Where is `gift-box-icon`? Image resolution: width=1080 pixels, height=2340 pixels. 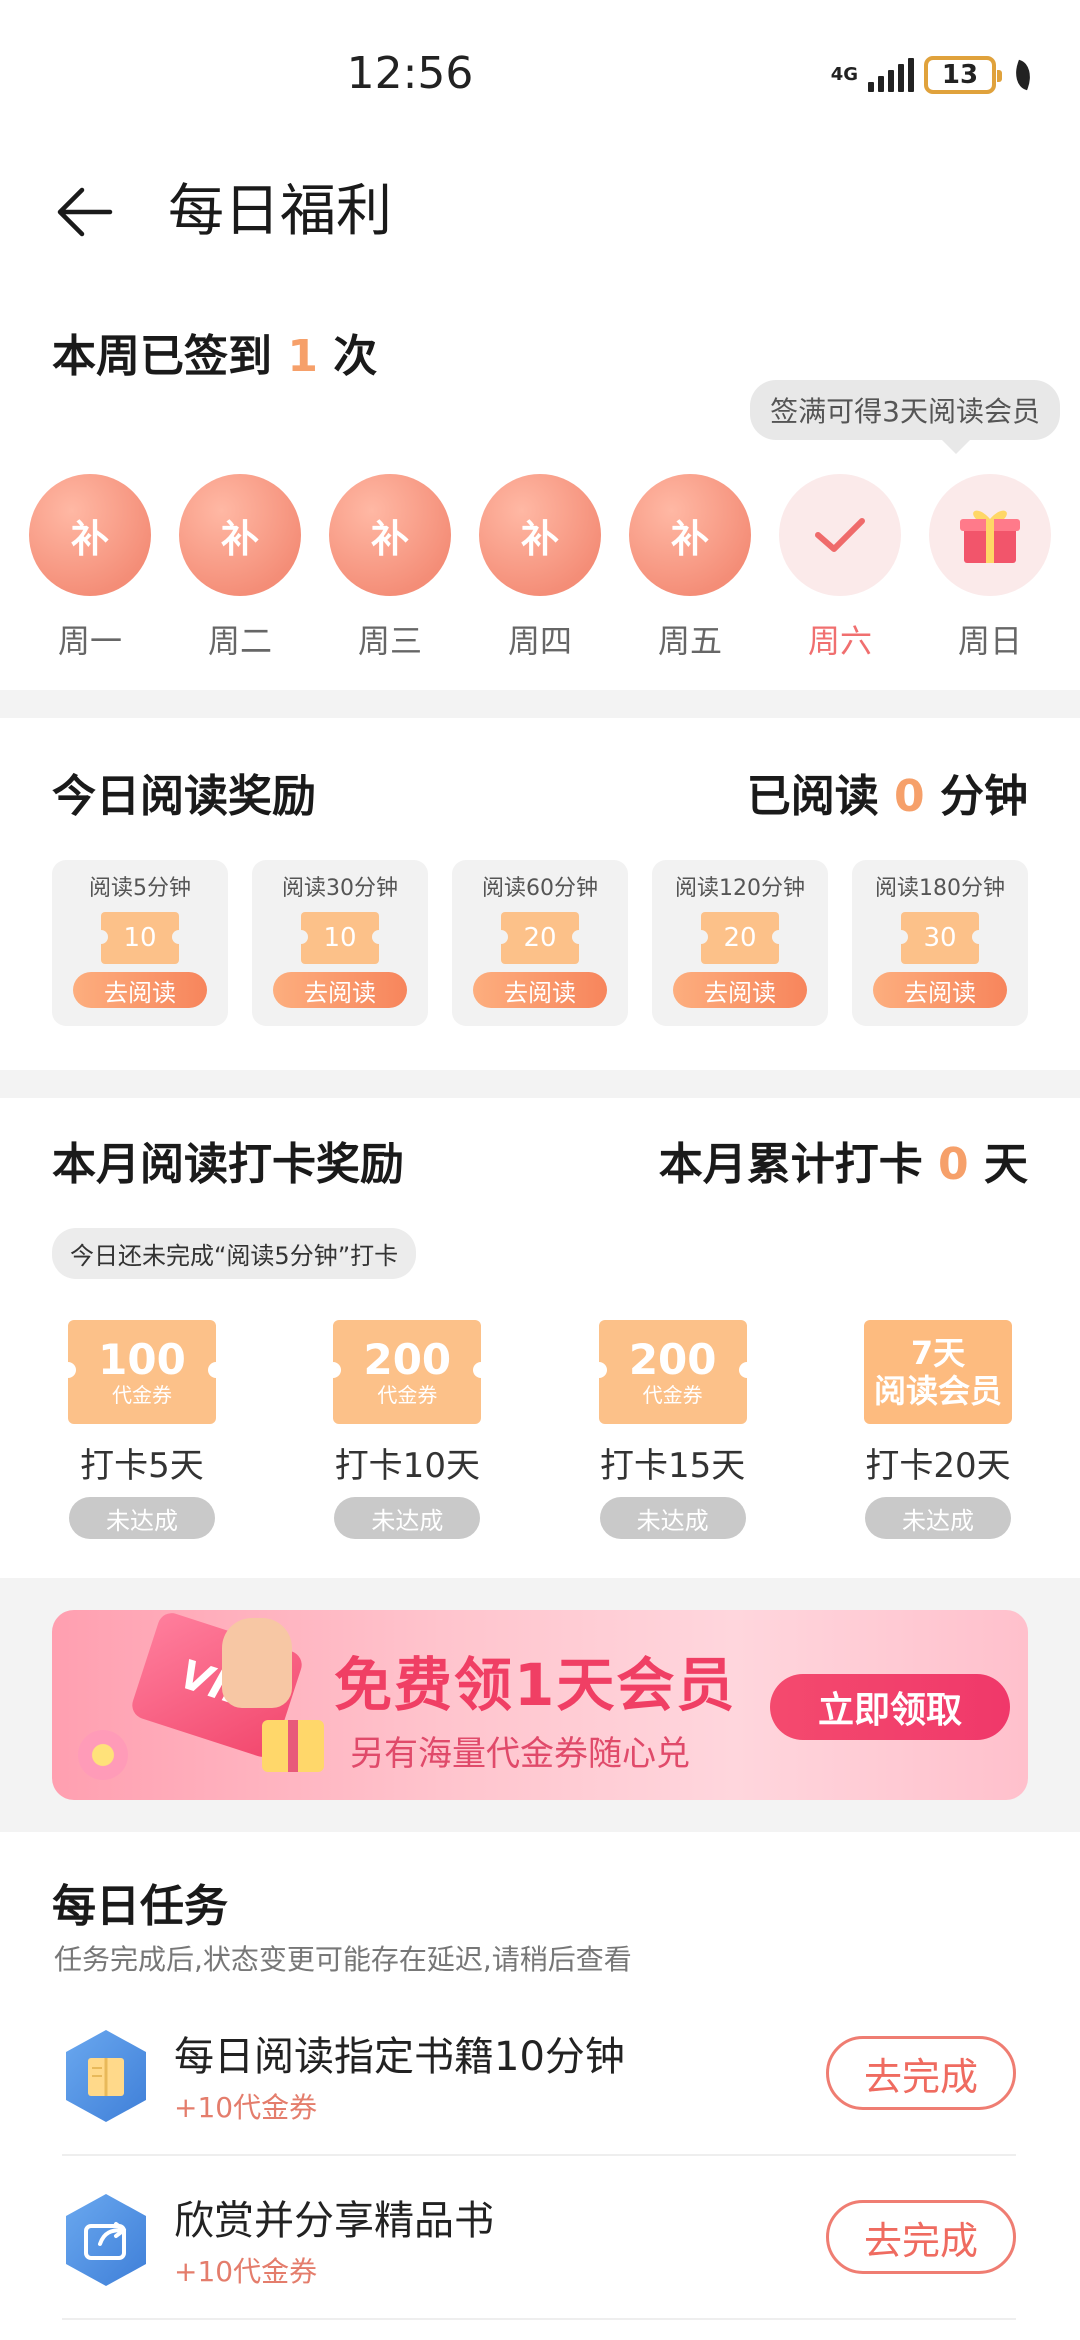
gift-box-icon is located at coordinates (293, 1746).